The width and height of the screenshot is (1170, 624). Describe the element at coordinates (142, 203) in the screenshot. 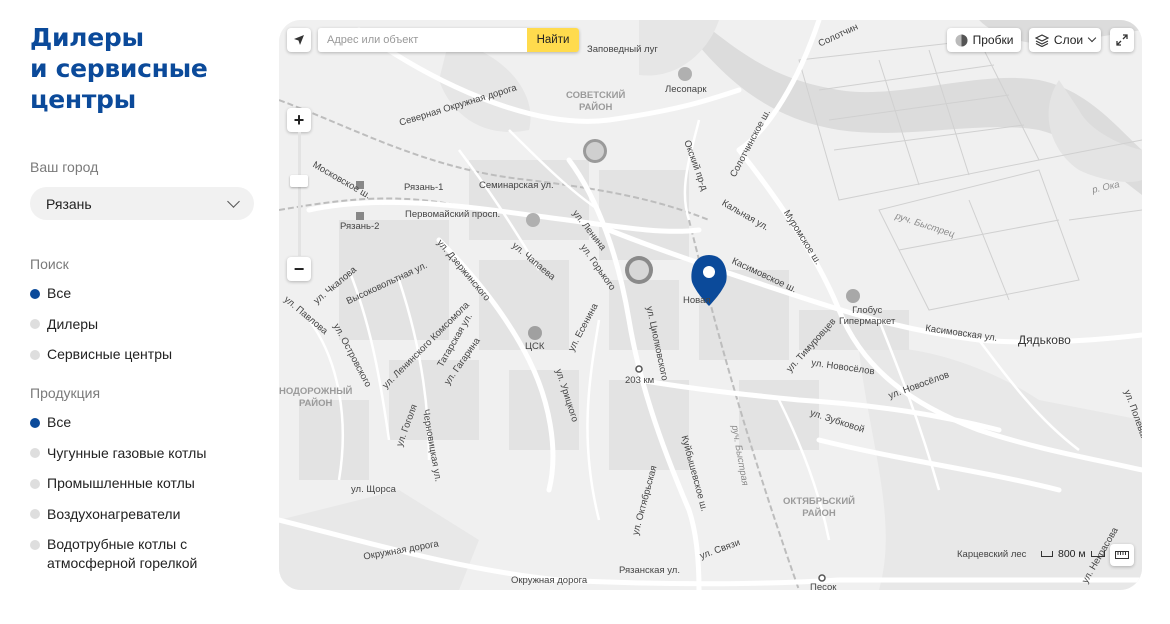

I see `city-select: Рязань` at that location.